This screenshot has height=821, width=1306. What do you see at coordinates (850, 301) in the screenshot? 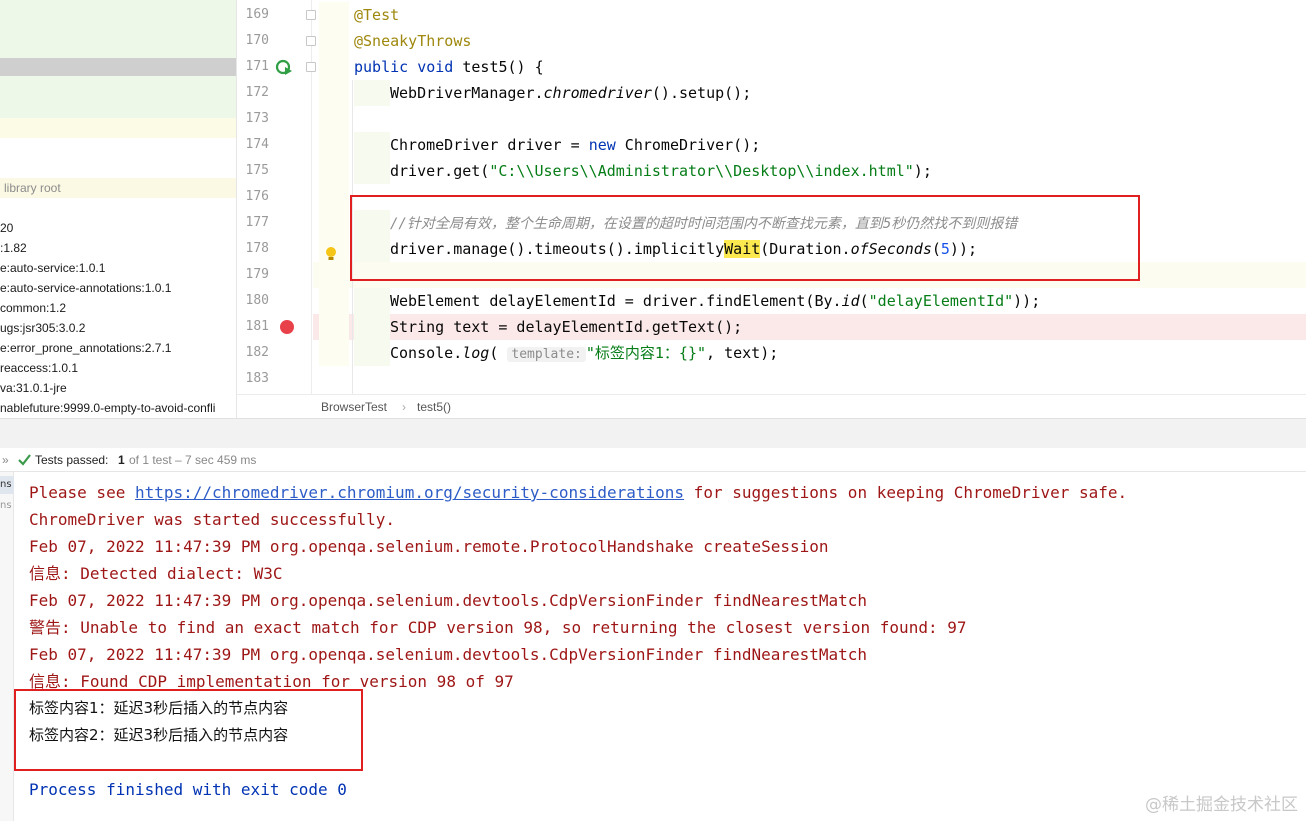
I see `static-method: id` at bounding box center [850, 301].